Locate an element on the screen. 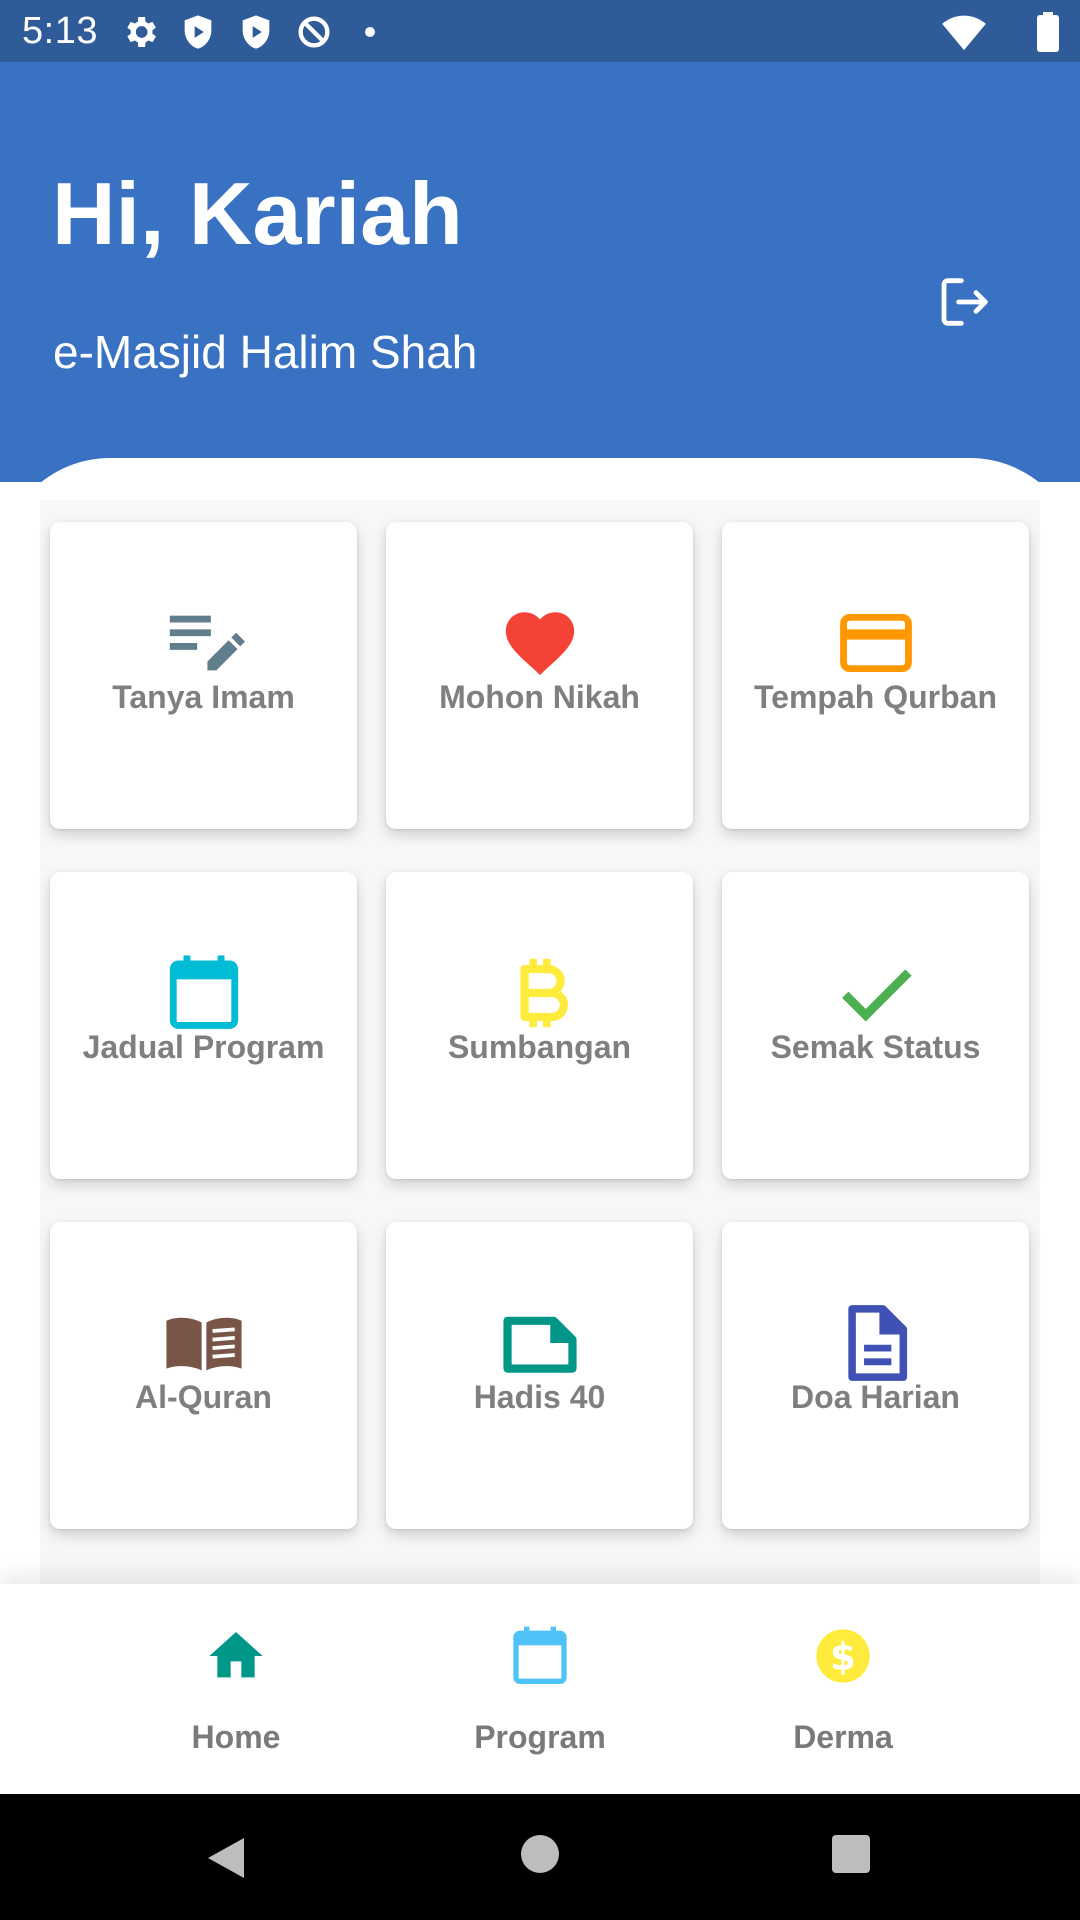  book-icon is located at coordinates (204, 1344).